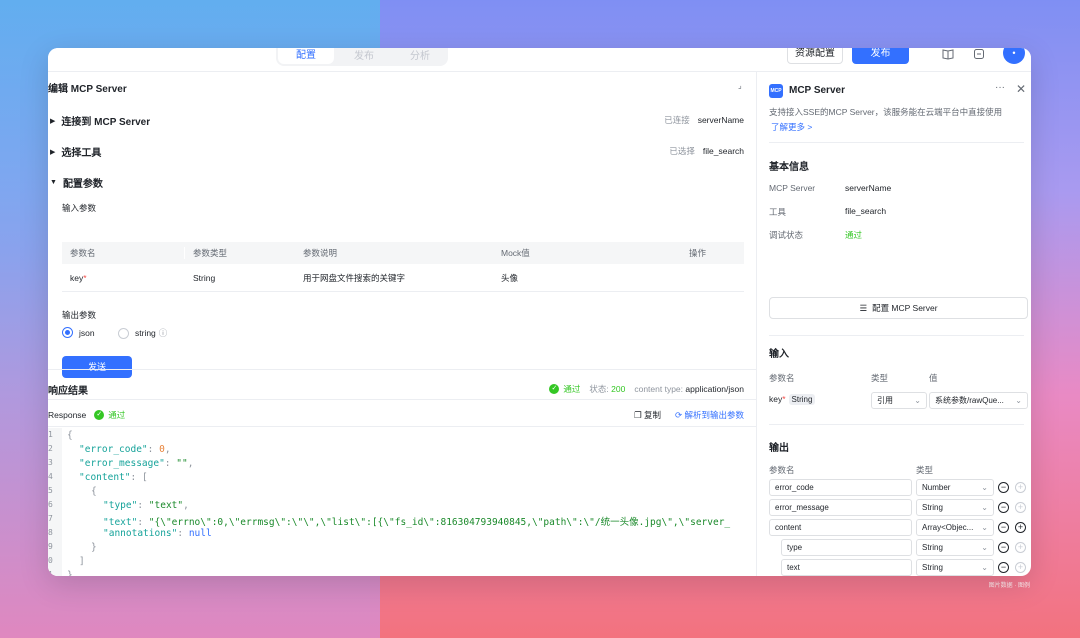 The width and height of the screenshot is (1080, 638). What do you see at coordinates (79, 208) in the screenshot?
I see `input-params-label: 输入参数` at bounding box center [79, 208].